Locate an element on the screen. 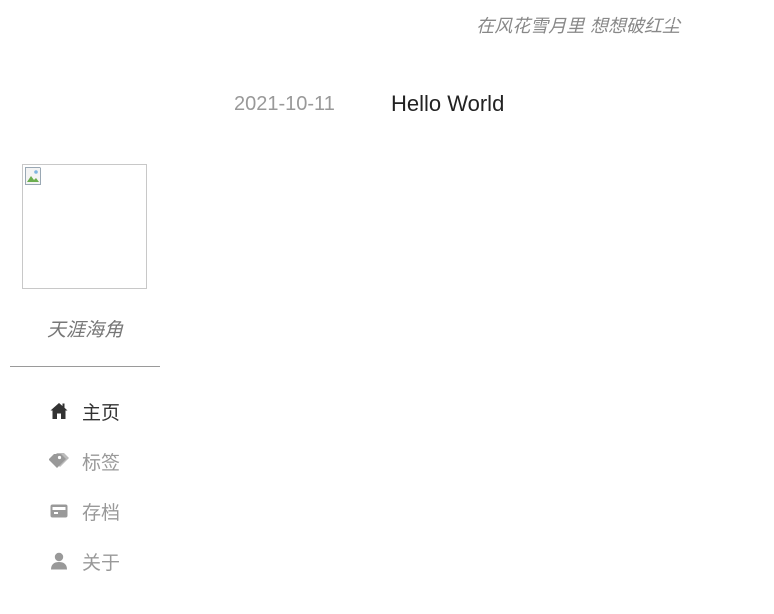 The height and width of the screenshot is (614, 774). nav-item-label: 主页 is located at coordinates (101, 412).